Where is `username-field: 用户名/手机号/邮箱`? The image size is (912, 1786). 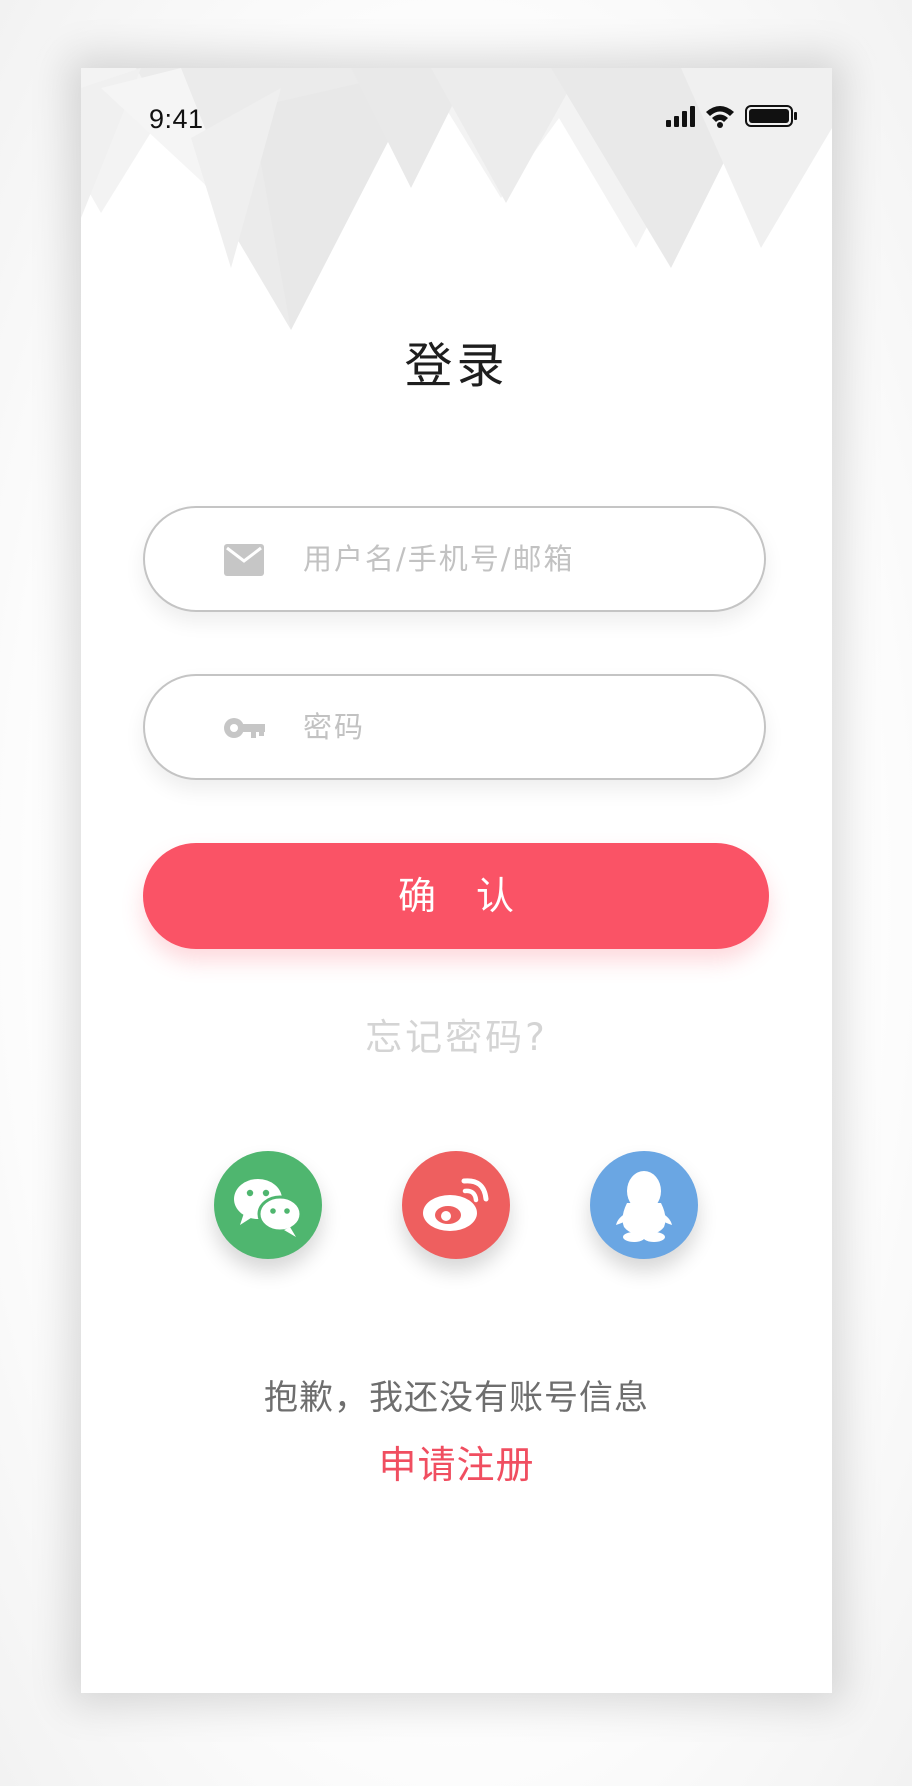
username-field: 用户名/手机号/邮箱 is located at coordinates (454, 559).